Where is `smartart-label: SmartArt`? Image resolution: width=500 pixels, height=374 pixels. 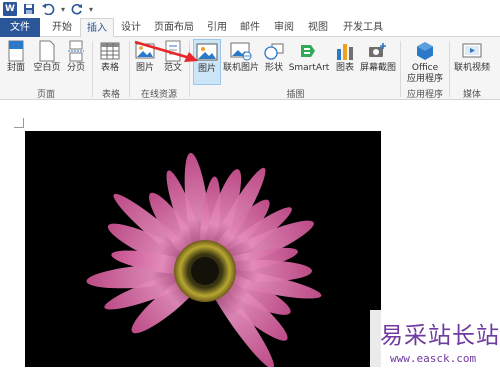 smartart-label: SmartArt is located at coordinates (309, 68).